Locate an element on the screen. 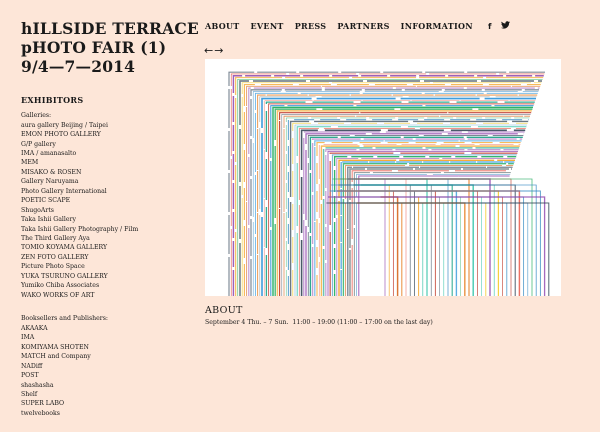 The height and width of the screenshot is (432, 600). gallery-list-item: Picture Photo Space is located at coordinates (106, 266).